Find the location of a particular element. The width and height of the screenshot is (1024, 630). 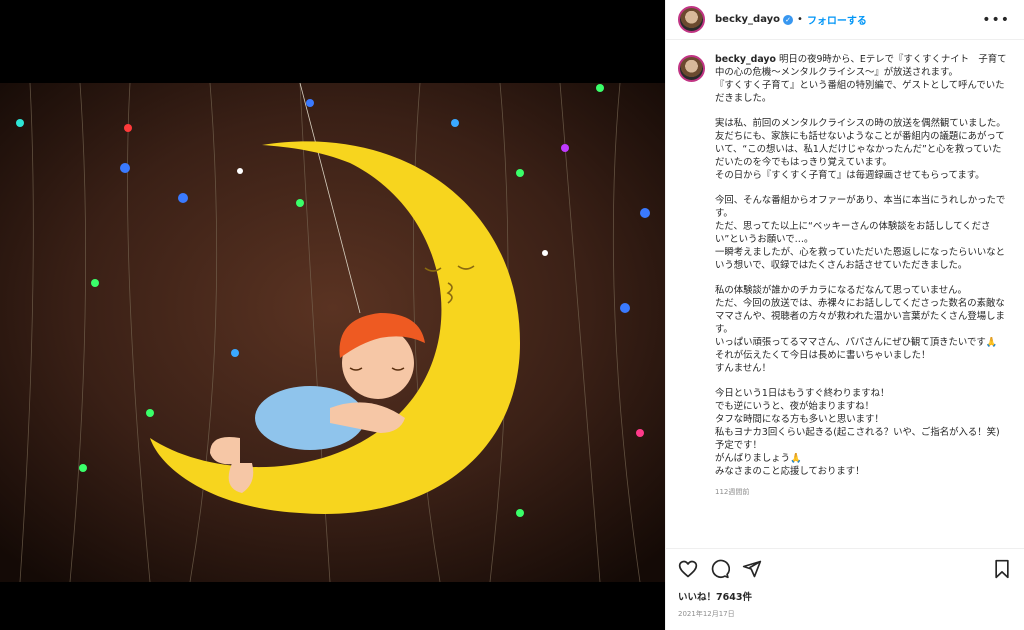

post-actions: いいね！7643件 2021年12月17日 is located at coordinates (845, 589).